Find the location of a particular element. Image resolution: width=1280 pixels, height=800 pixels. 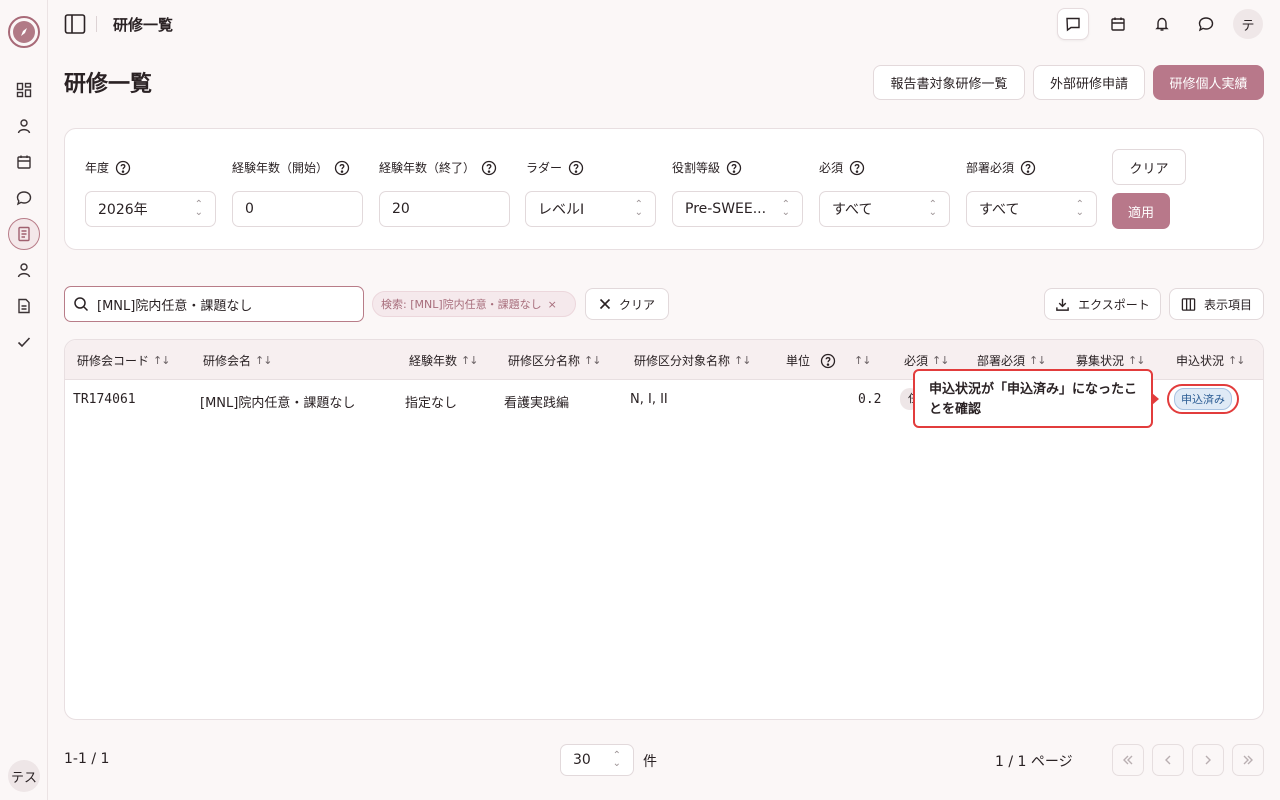

calendar-button is located at coordinates (1118, 24).